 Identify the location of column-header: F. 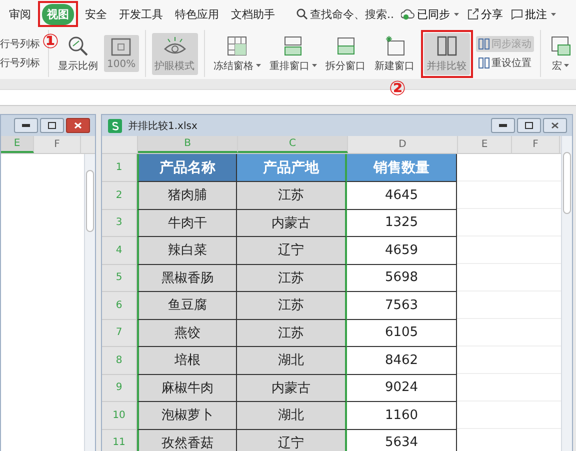
(536, 144).